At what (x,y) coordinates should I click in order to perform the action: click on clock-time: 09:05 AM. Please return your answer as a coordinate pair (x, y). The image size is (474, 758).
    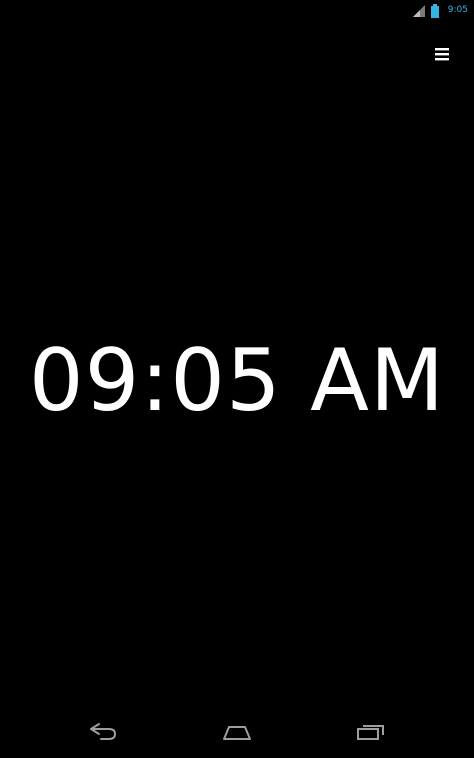
    Looking at the image, I should click on (237, 381).